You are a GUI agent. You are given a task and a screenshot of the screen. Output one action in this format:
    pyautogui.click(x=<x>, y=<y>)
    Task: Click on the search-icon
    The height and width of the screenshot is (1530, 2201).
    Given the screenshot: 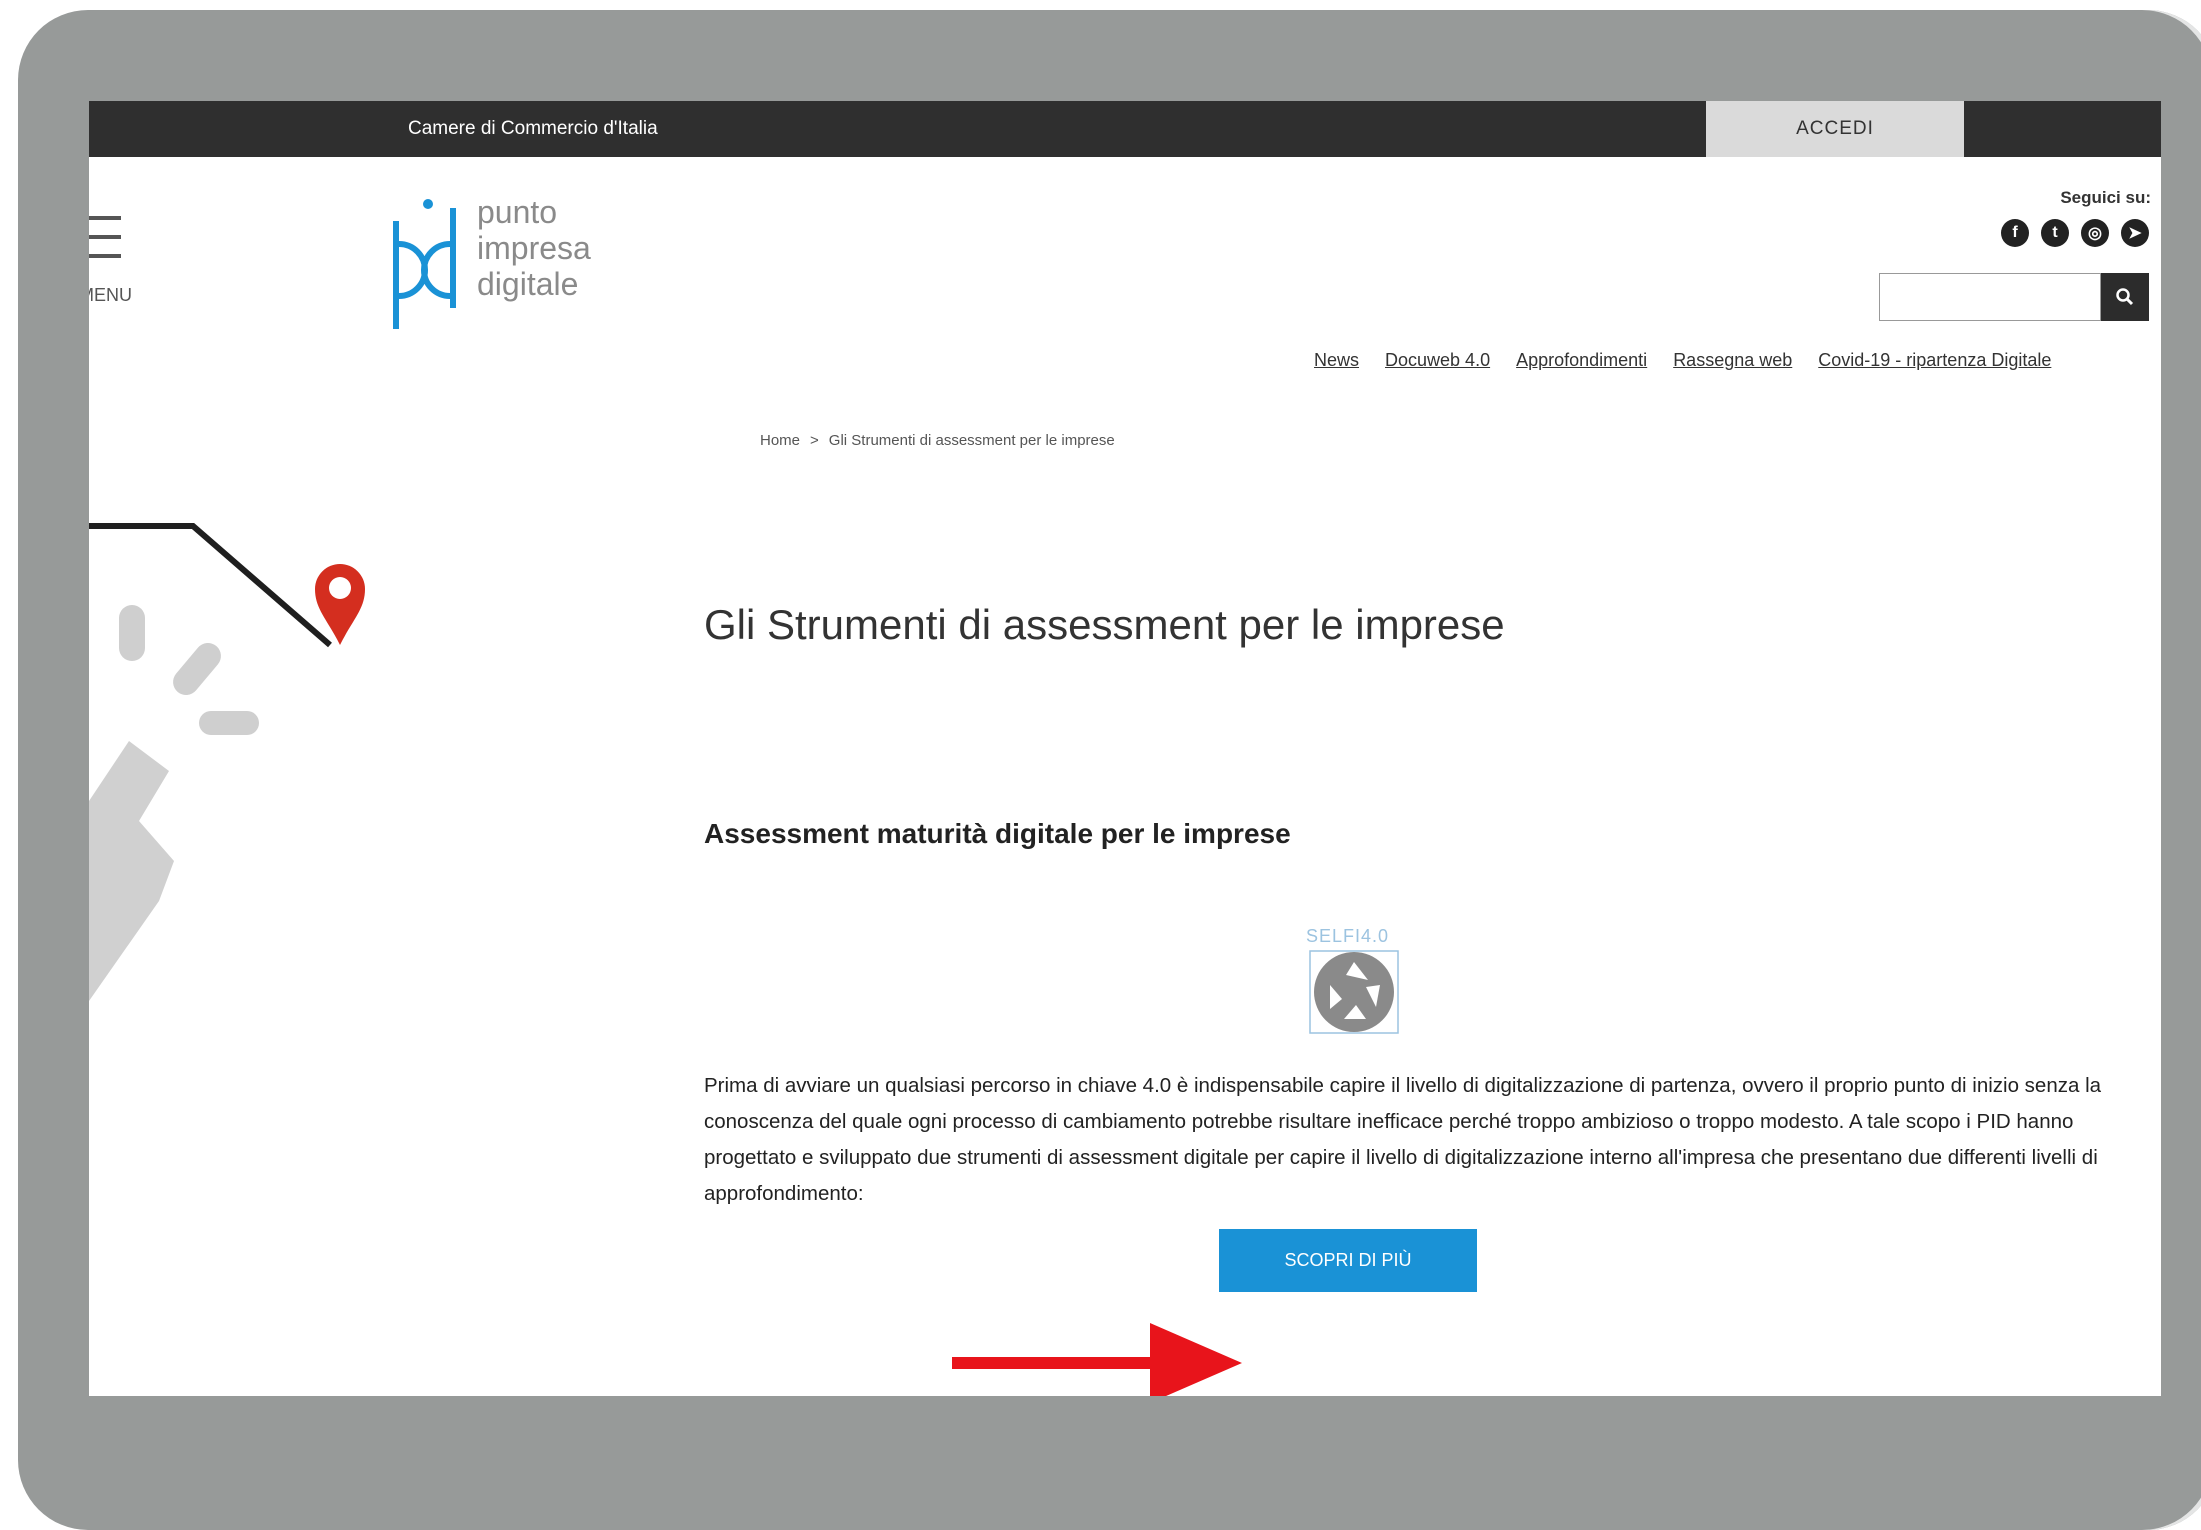 What is the action you would take?
    pyautogui.click(x=2125, y=297)
    